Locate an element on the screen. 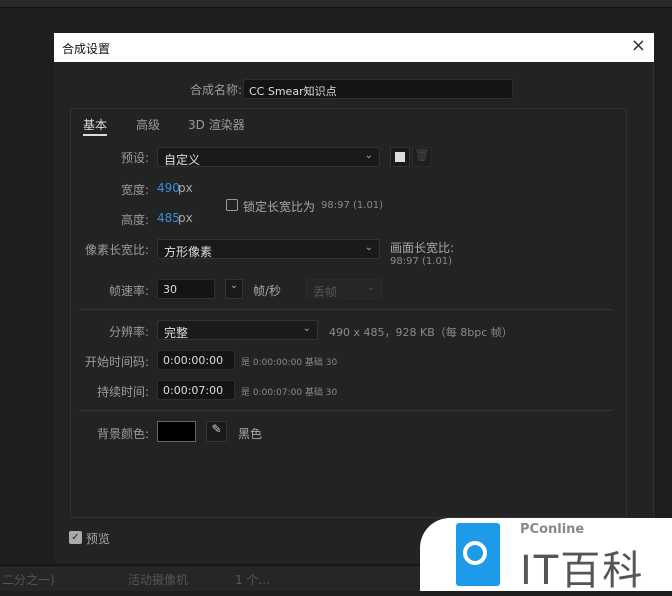  camera-select: 活动摄像机 is located at coordinates (158, 579).